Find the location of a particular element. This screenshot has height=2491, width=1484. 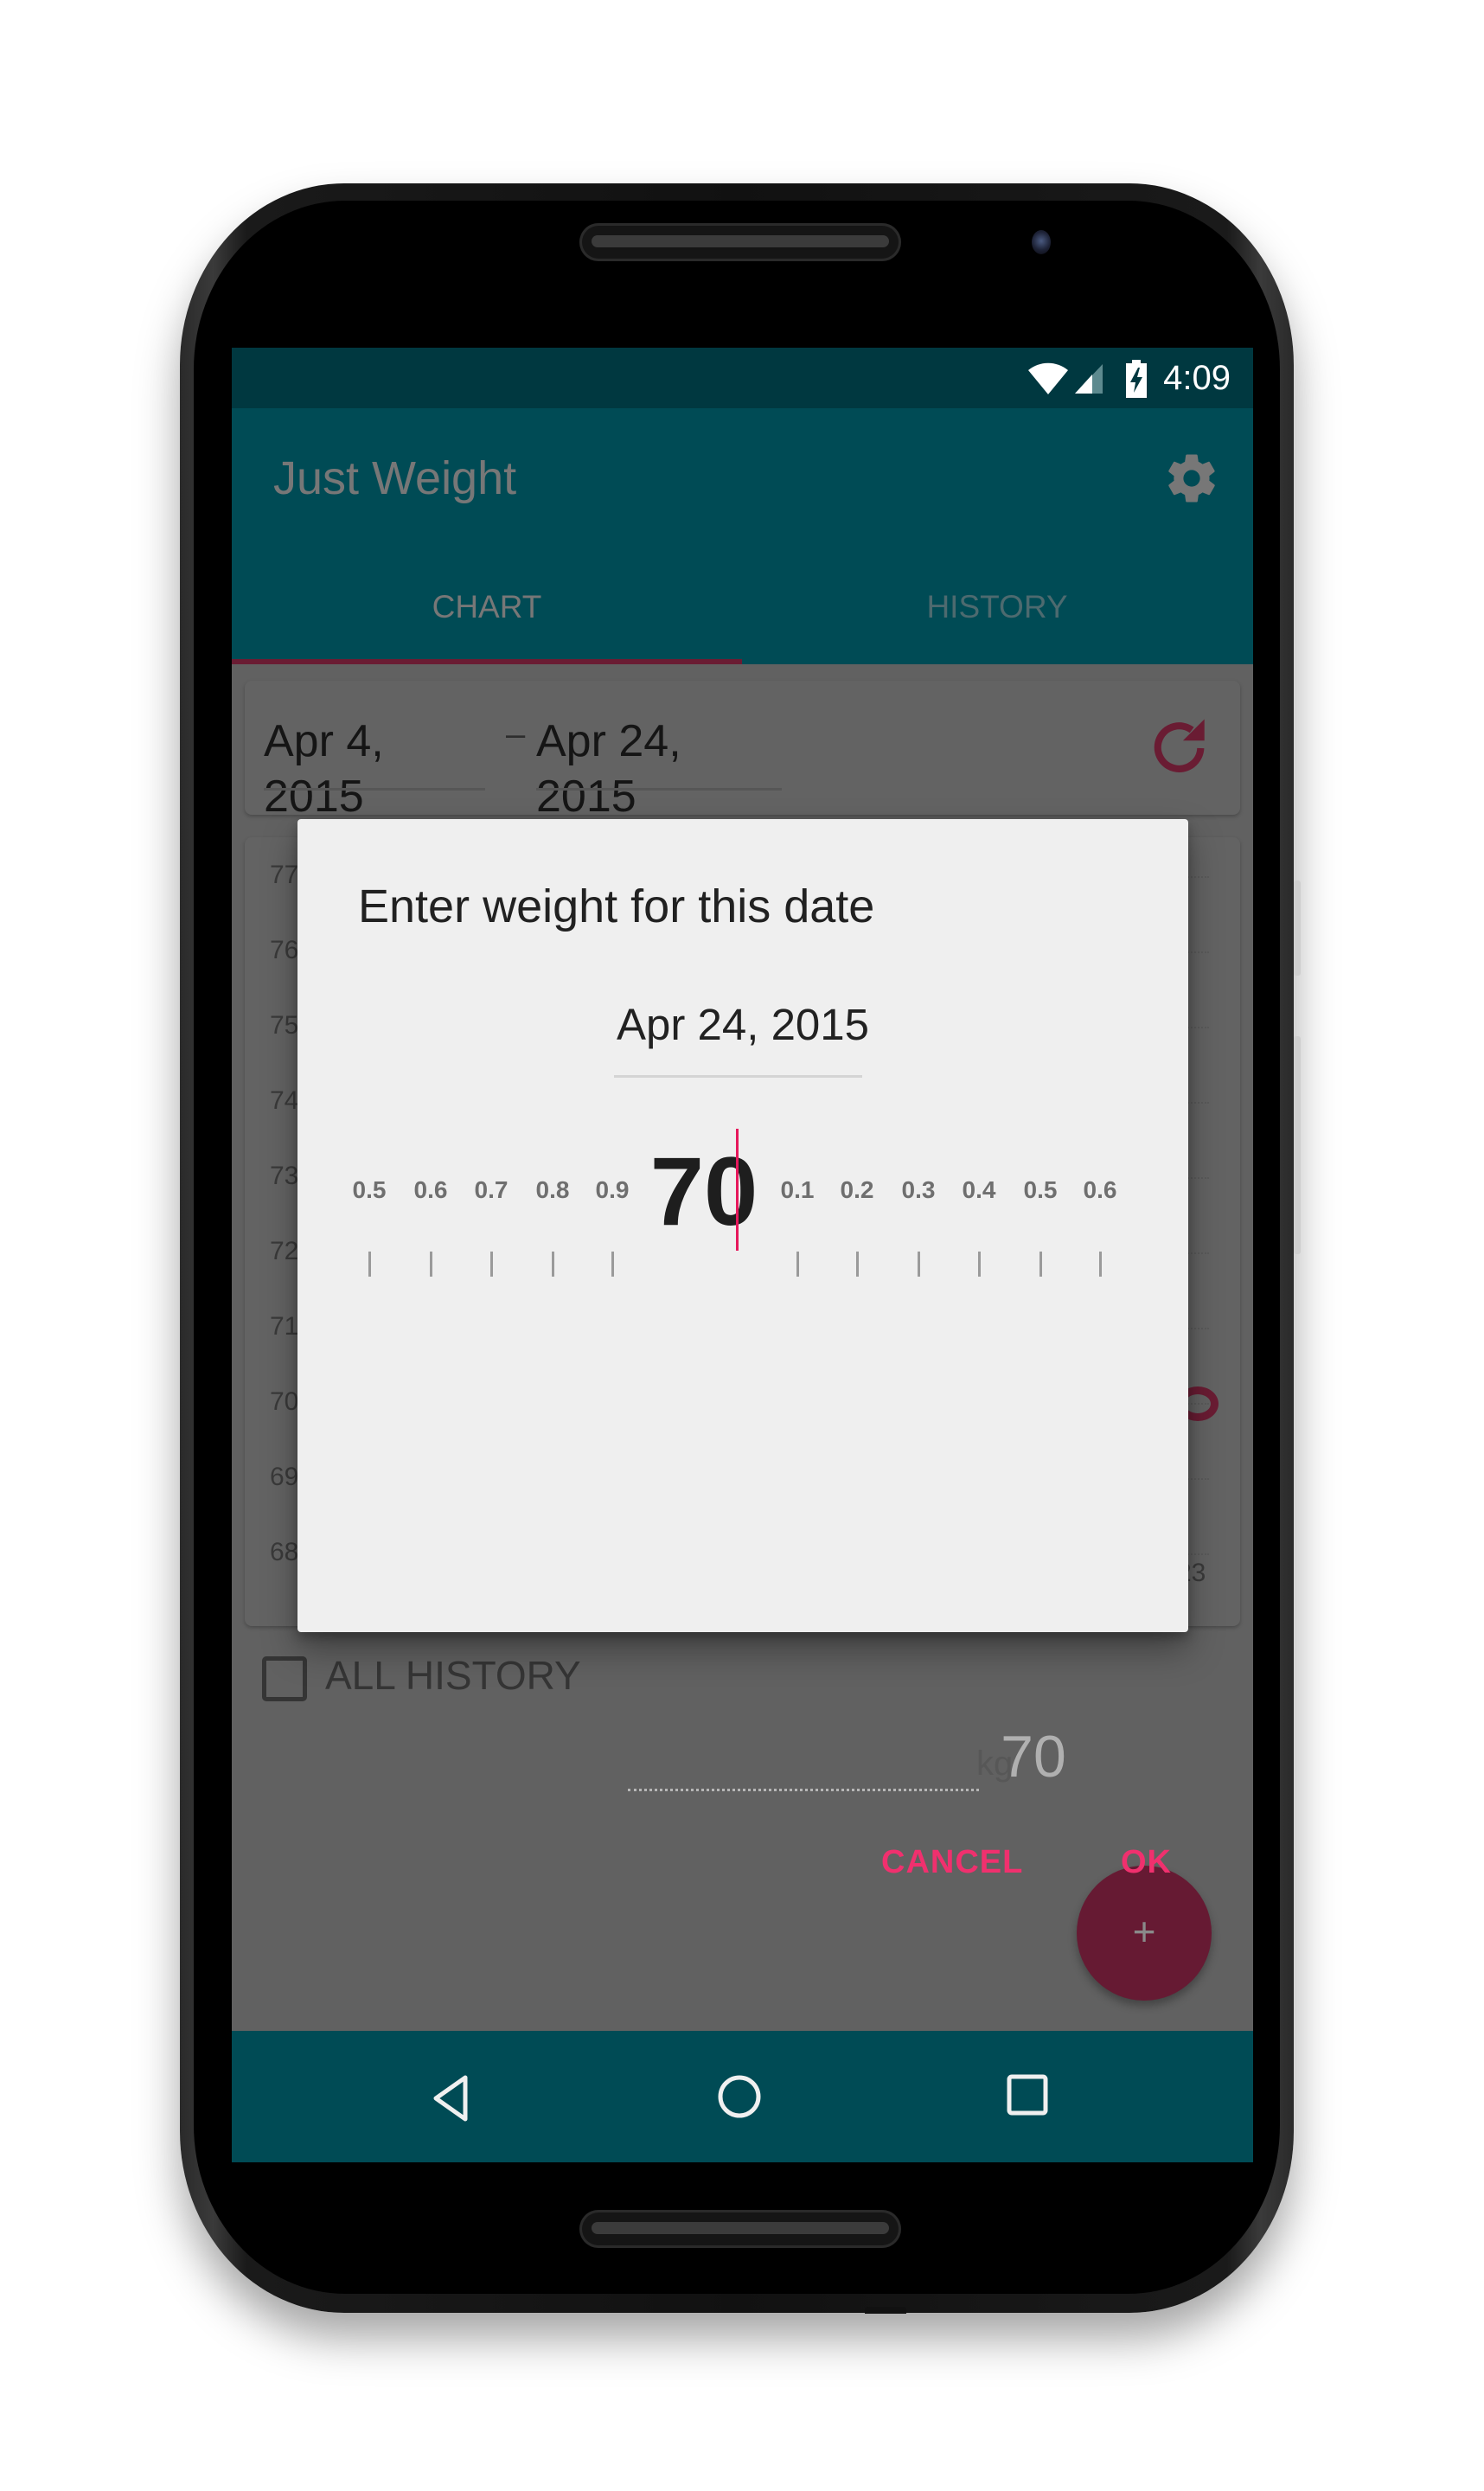

usb-port is located at coordinates (885, 2310).